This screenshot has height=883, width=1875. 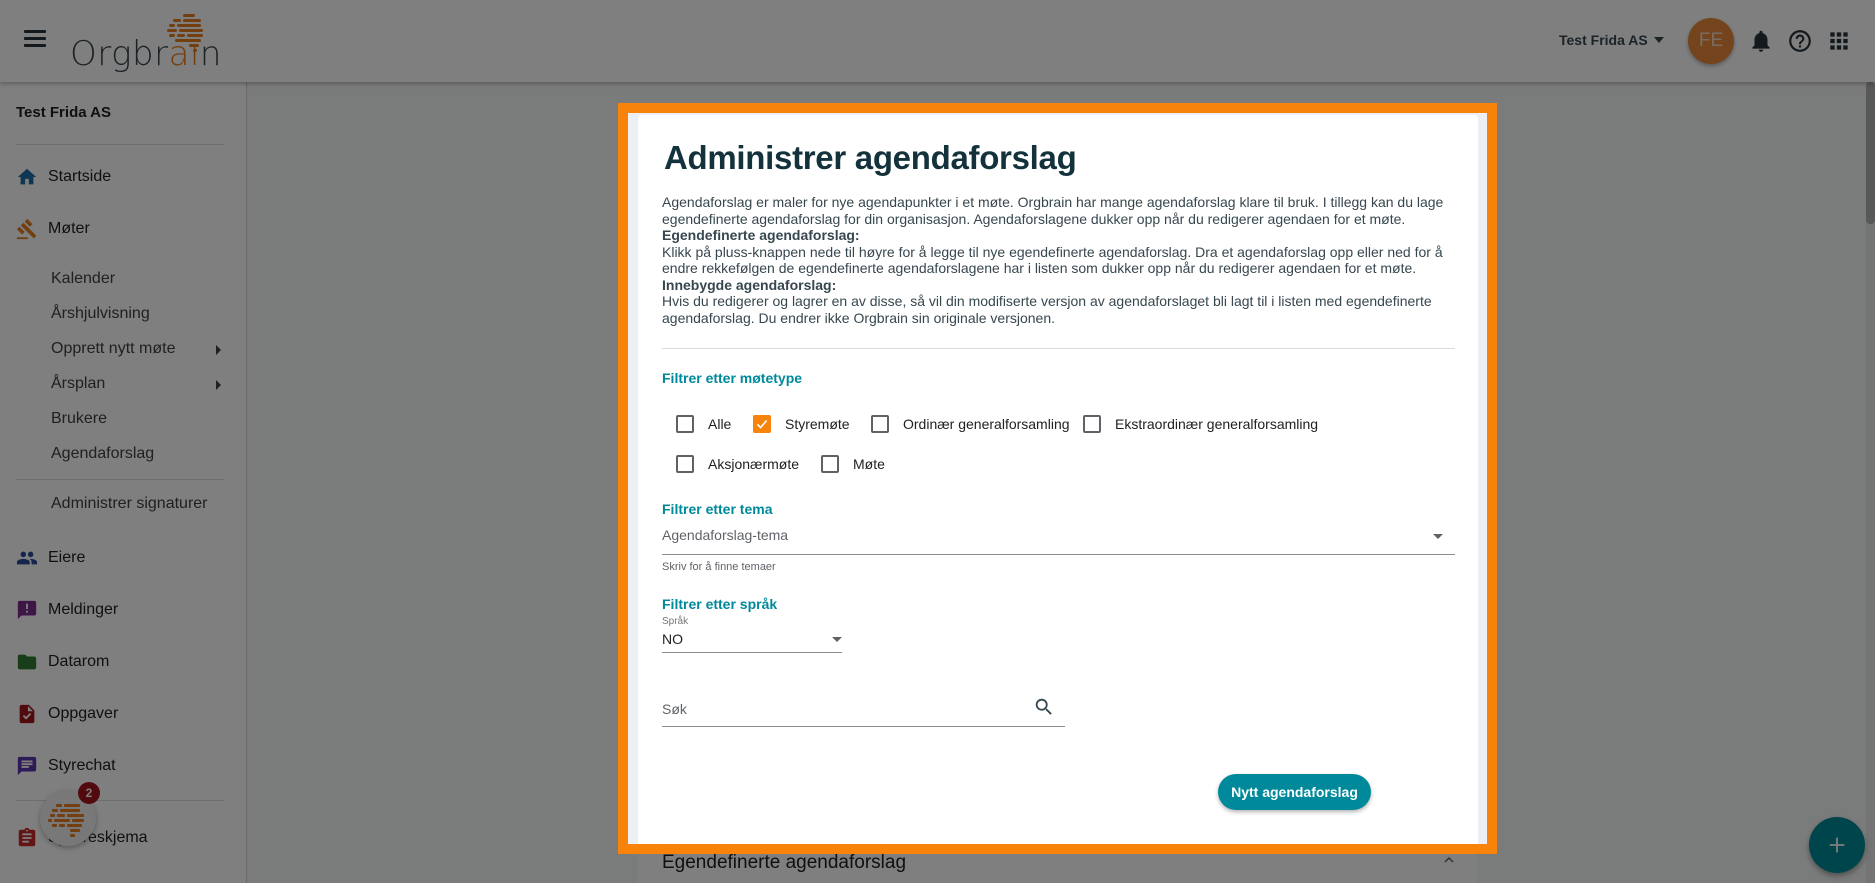 What do you see at coordinates (754, 464) in the screenshot?
I see `checkbox-label: Aksjonærmøte` at bounding box center [754, 464].